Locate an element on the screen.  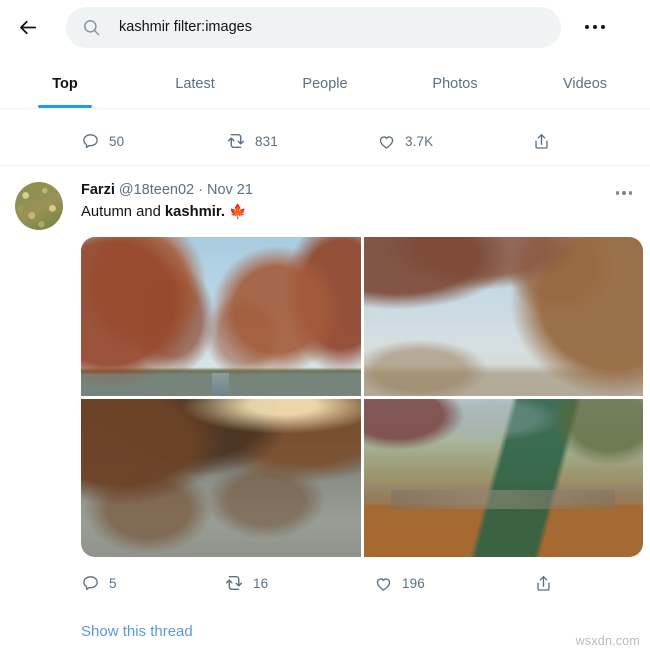
like-count: 3.7K is located at coordinates (419, 141).